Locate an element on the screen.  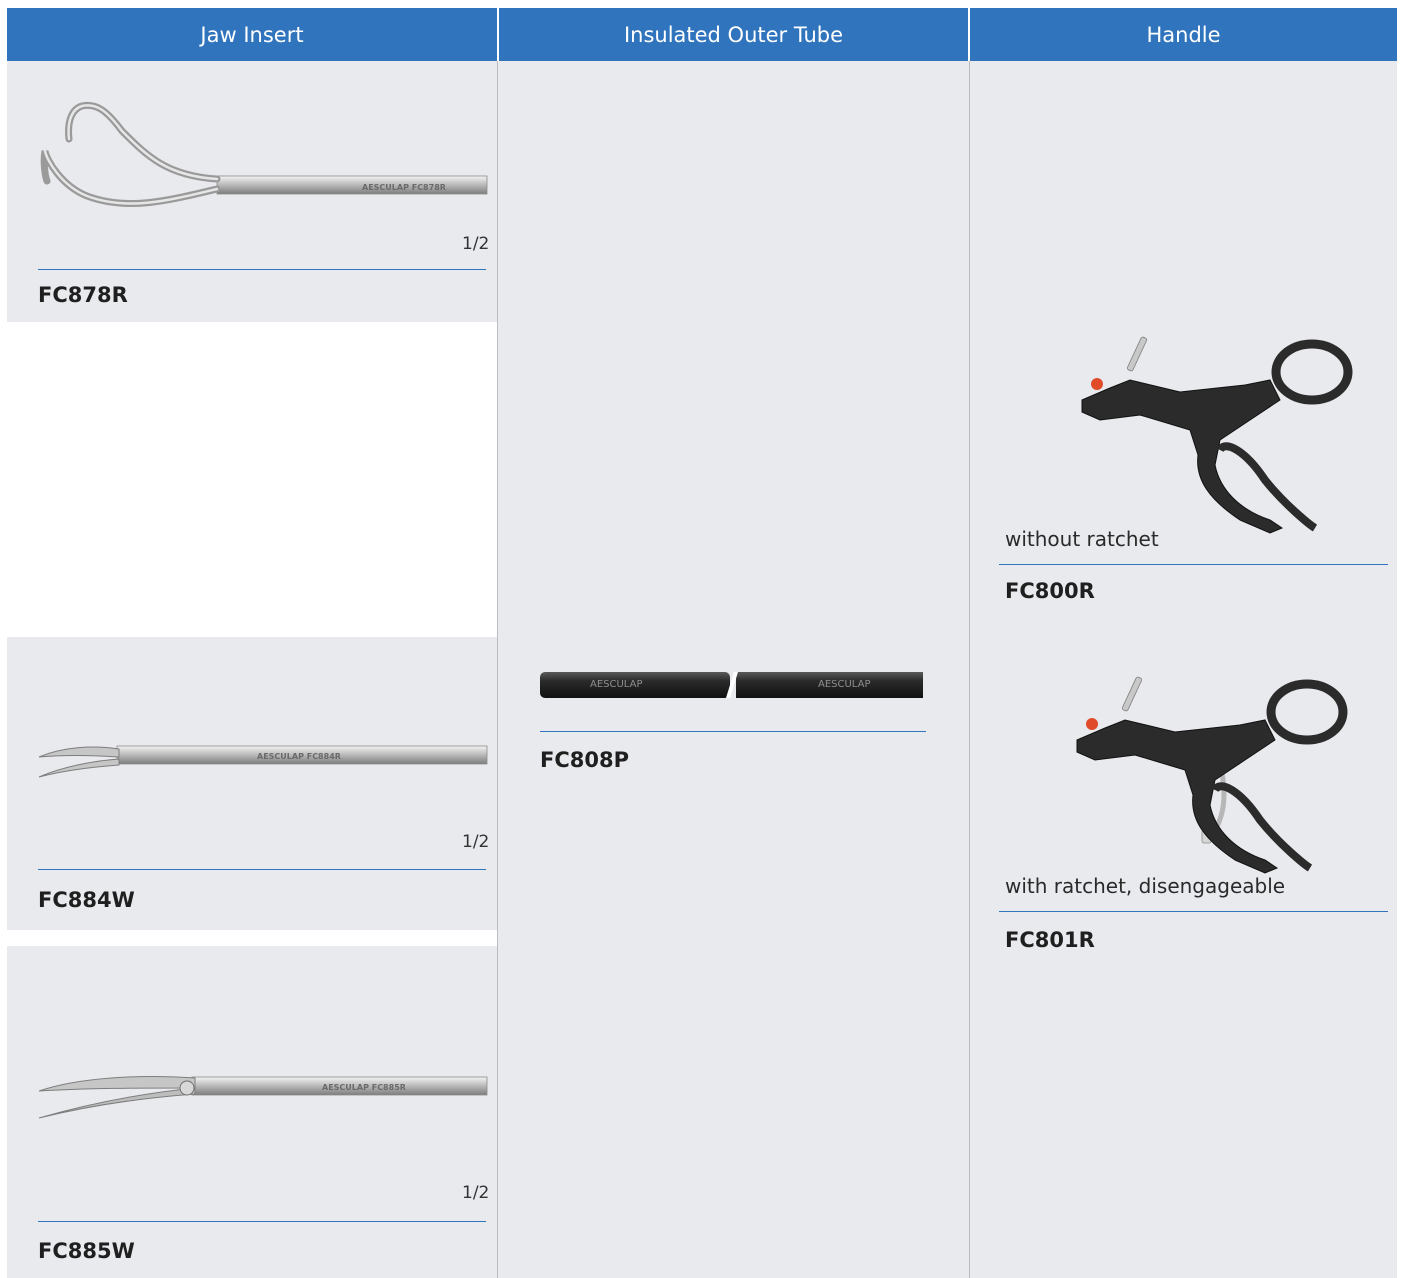
product-card-fc878r: AESCULAP FC878R 1/2 FC878R is located at coordinates (252, 191).